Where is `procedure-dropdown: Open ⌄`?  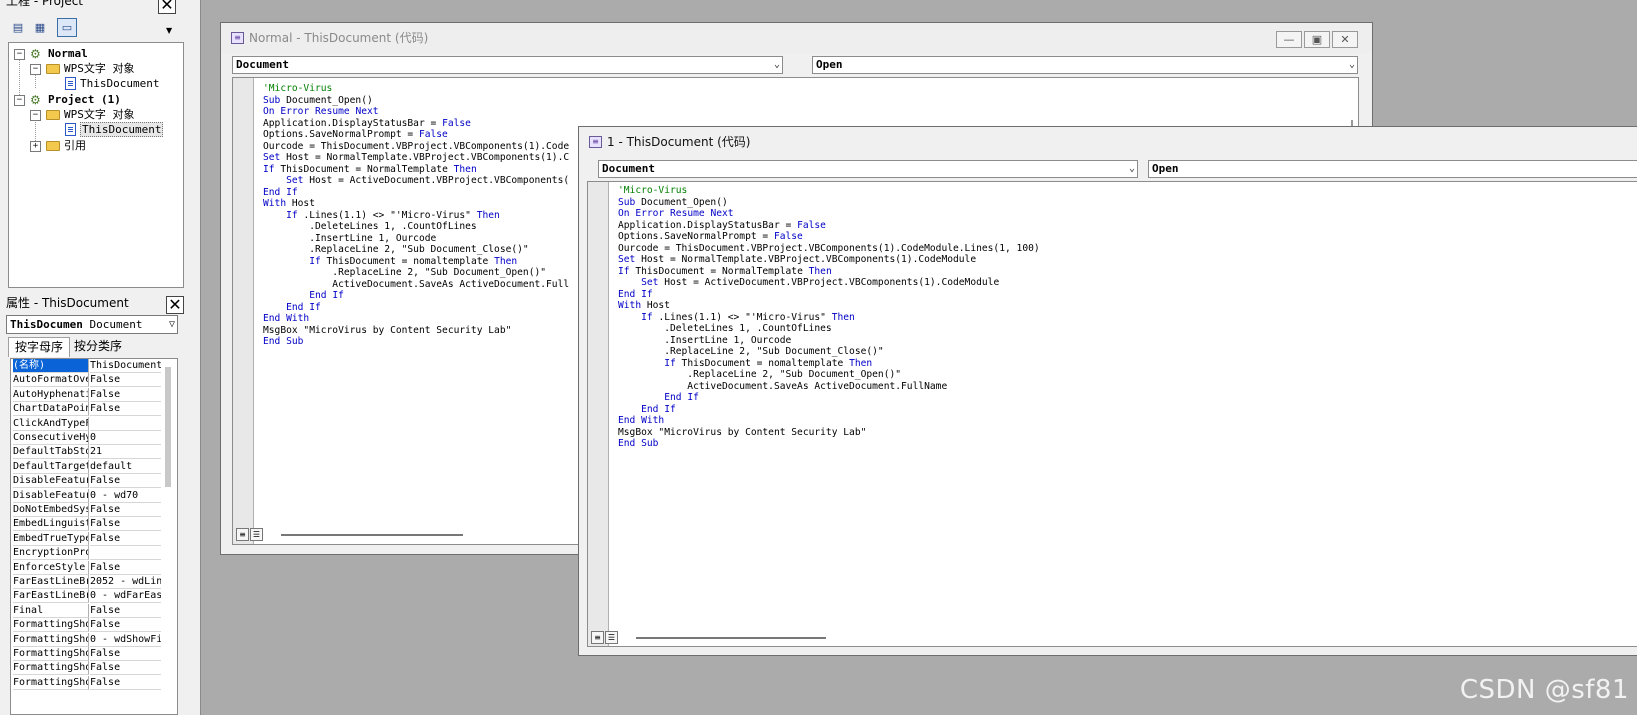 procedure-dropdown: Open ⌄ is located at coordinates (1085, 65).